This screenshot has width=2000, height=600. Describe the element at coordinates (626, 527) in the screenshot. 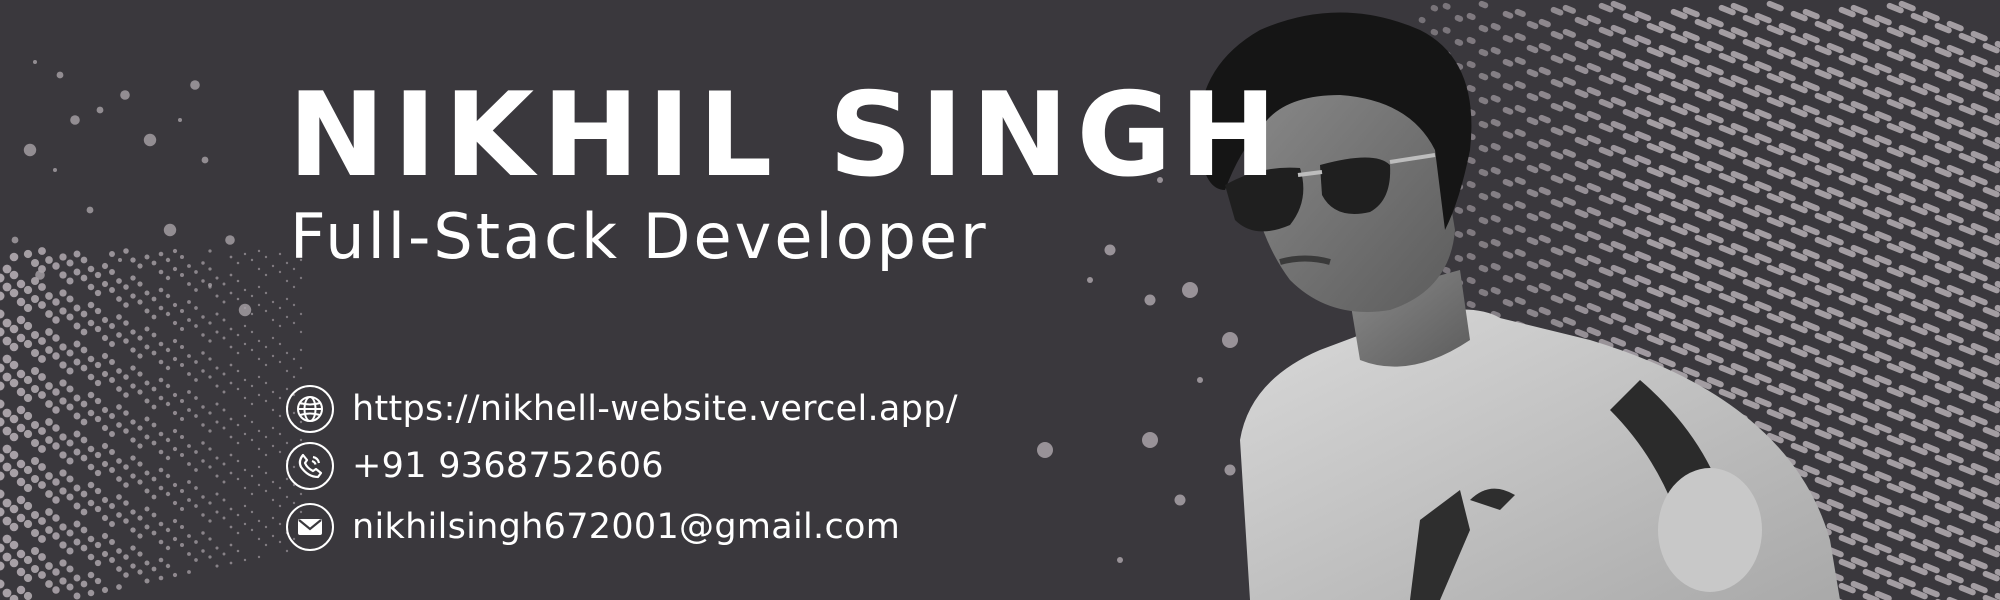

I see `email-address: nikhilsingh672001@gmail.com` at that location.